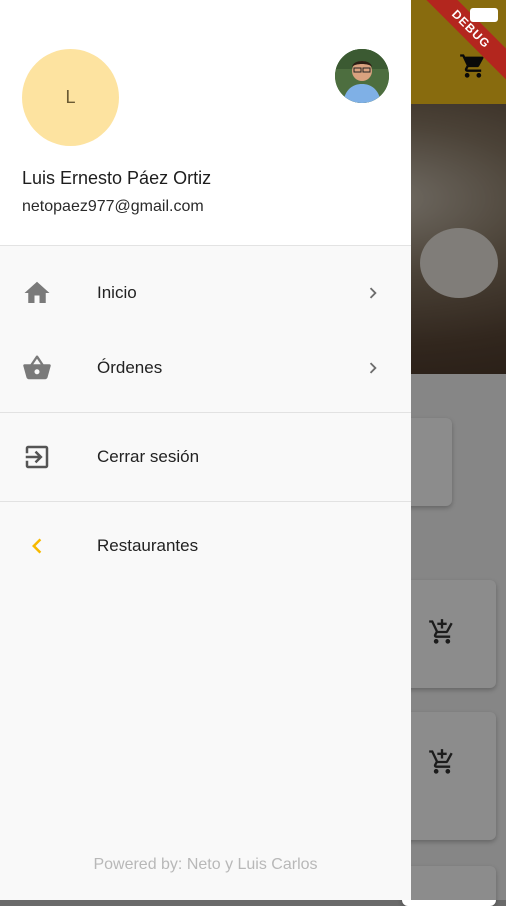 The height and width of the screenshot is (906, 506). I want to click on user-email: netopaez977@gmail.com, so click(113, 206).